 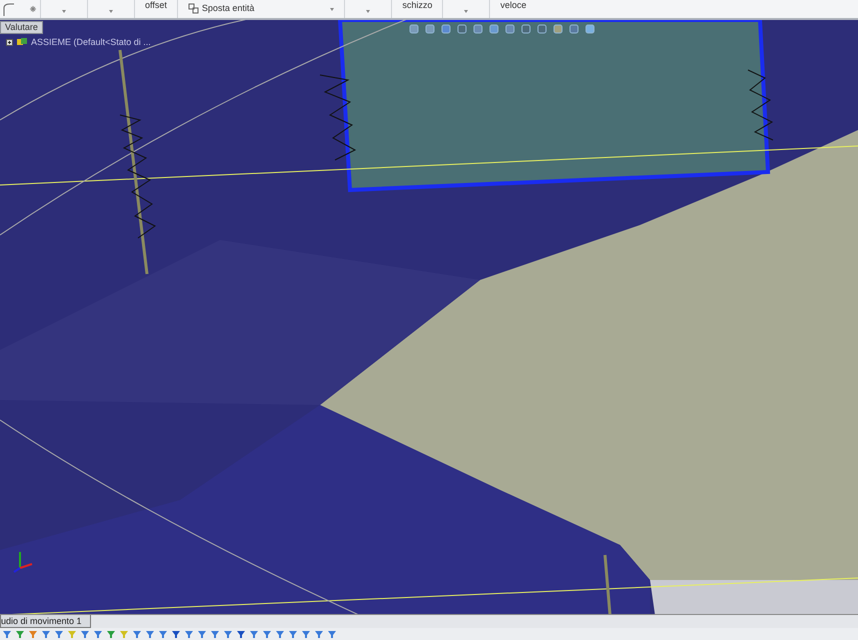 What do you see at coordinates (22, 42) in the screenshot?
I see `assembly-icon` at bounding box center [22, 42].